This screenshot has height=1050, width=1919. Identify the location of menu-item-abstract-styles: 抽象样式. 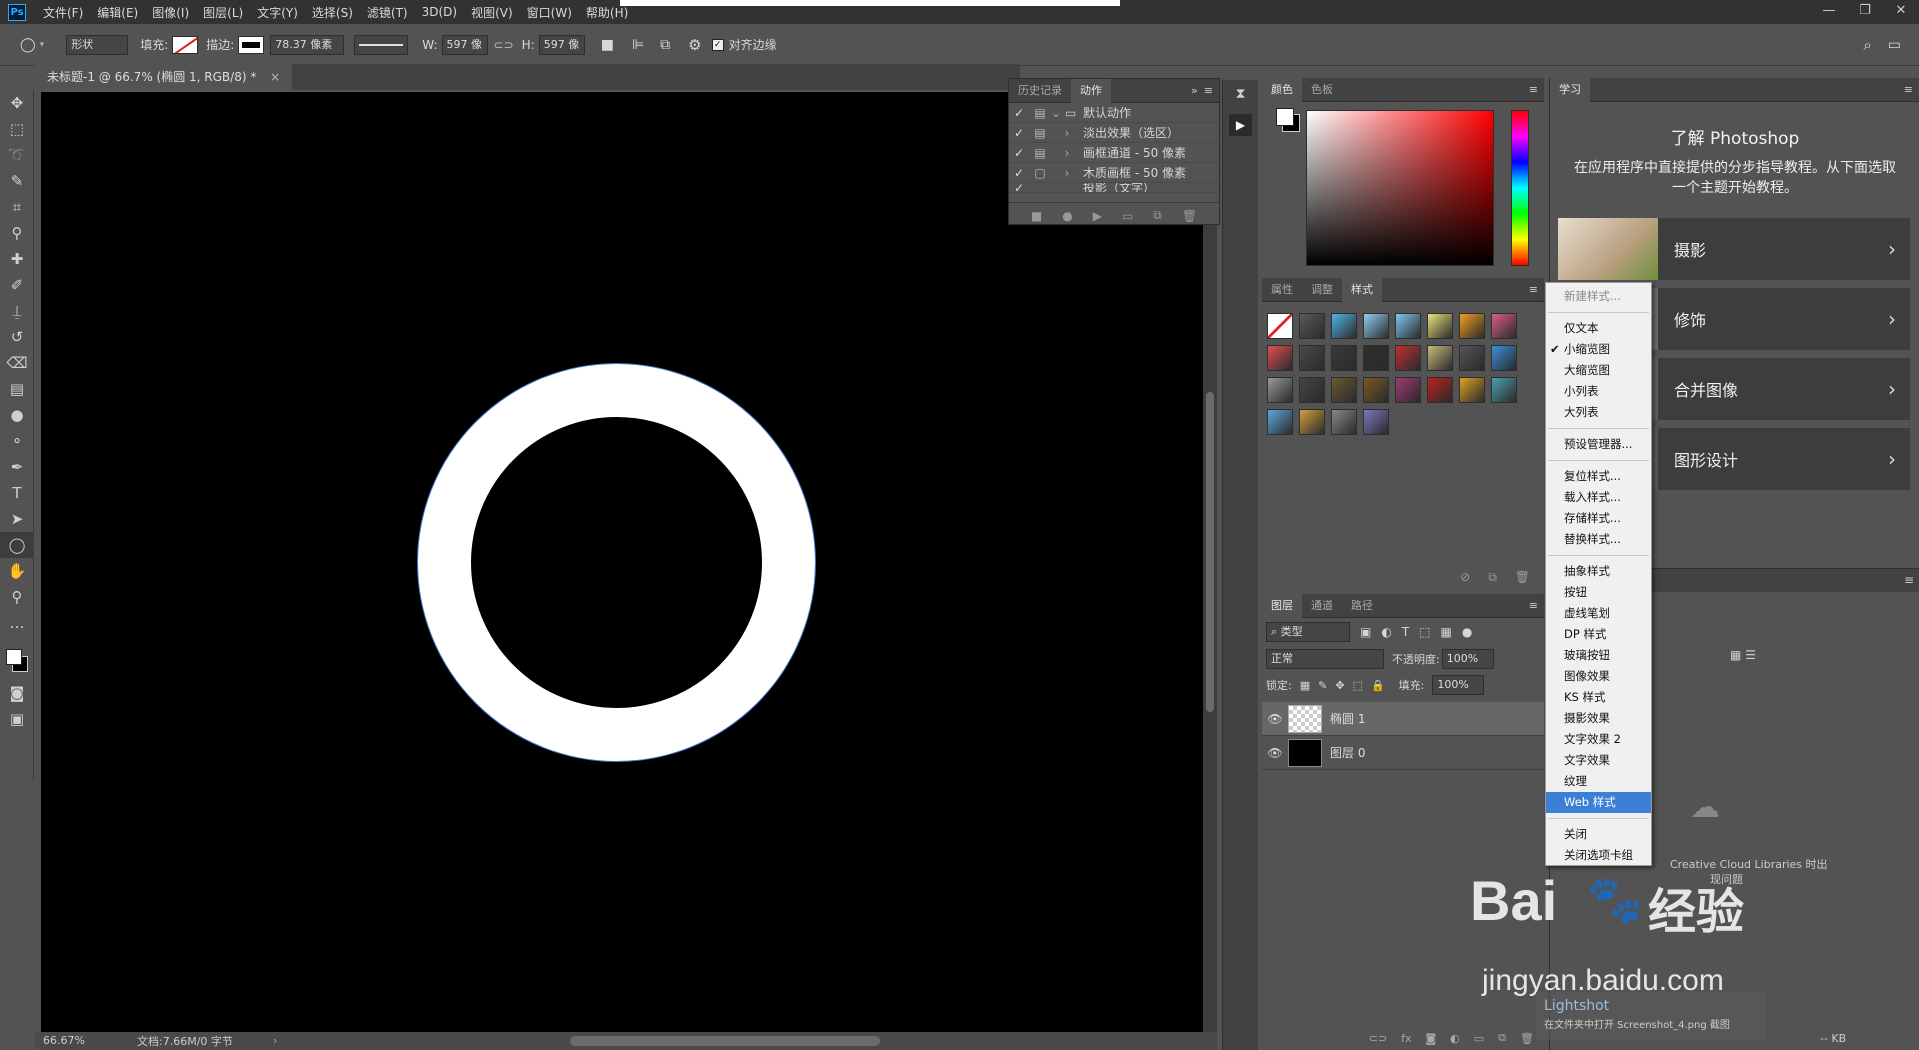
(1598, 571).